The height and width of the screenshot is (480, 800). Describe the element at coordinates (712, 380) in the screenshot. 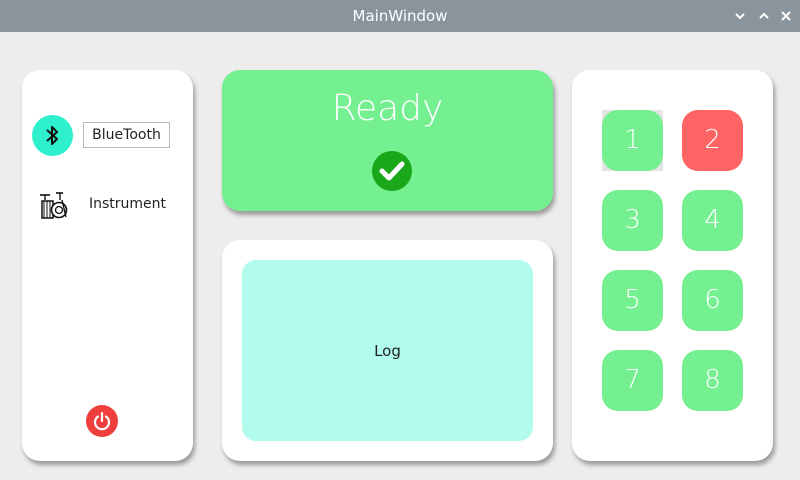

I see `key-8-button: 8` at that location.